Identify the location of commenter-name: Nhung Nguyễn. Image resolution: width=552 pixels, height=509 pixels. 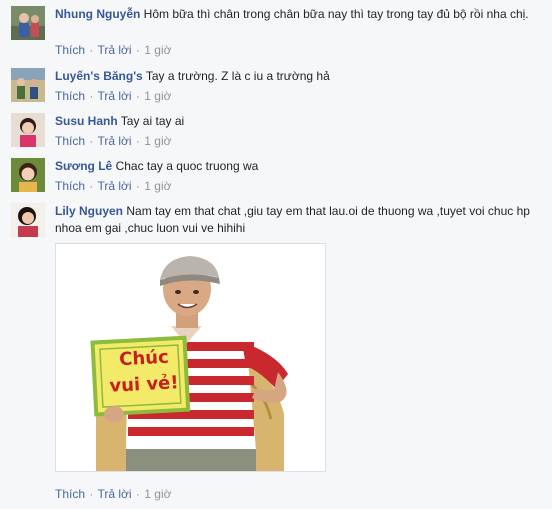
(97, 14).